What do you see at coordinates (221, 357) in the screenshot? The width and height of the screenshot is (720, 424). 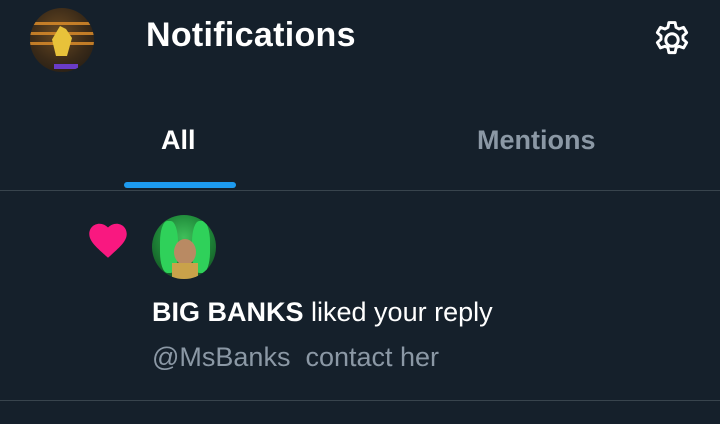 I see `mention-handle: @MsBanks` at bounding box center [221, 357].